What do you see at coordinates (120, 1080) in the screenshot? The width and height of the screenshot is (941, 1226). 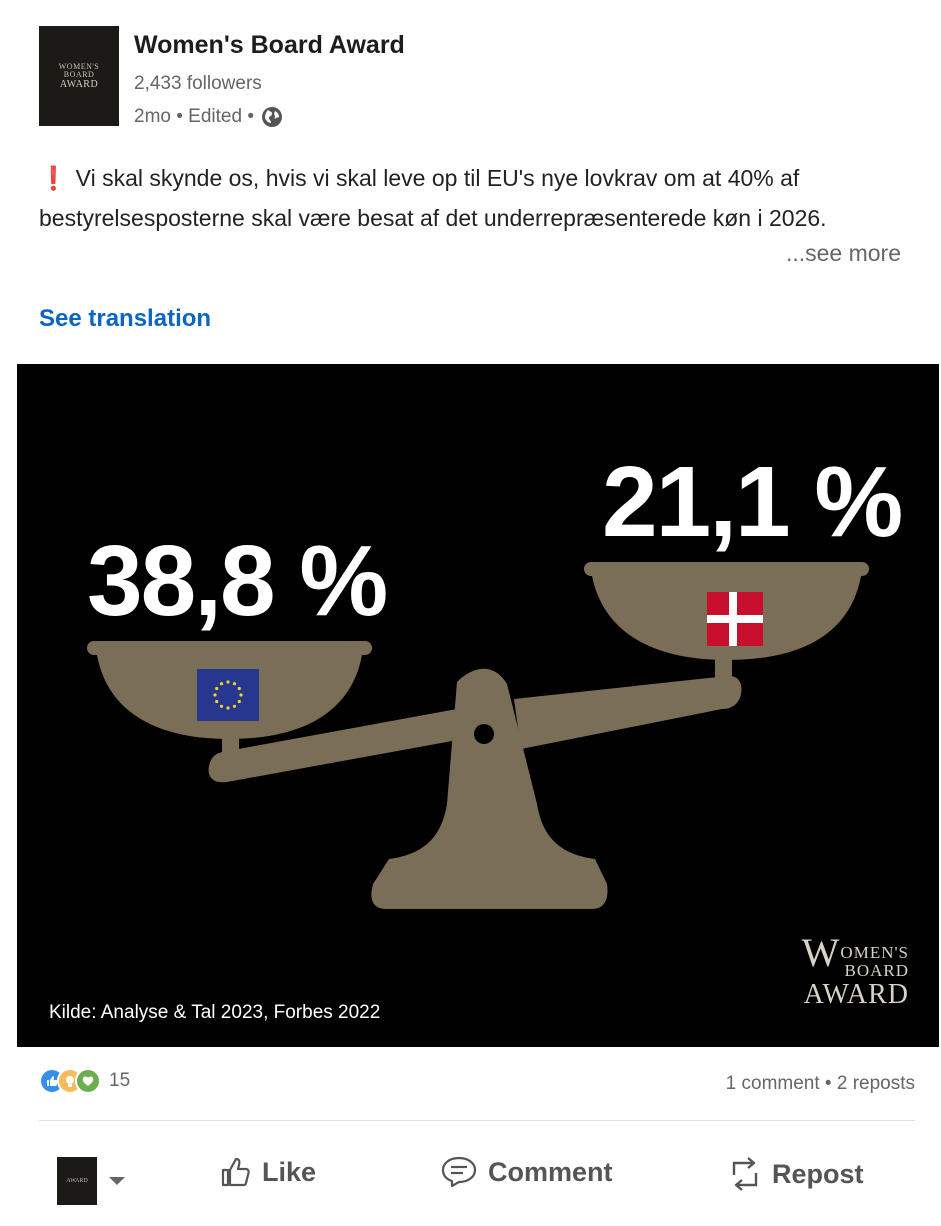 I see `reaction-count: 15` at bounding box center [120, 1080].